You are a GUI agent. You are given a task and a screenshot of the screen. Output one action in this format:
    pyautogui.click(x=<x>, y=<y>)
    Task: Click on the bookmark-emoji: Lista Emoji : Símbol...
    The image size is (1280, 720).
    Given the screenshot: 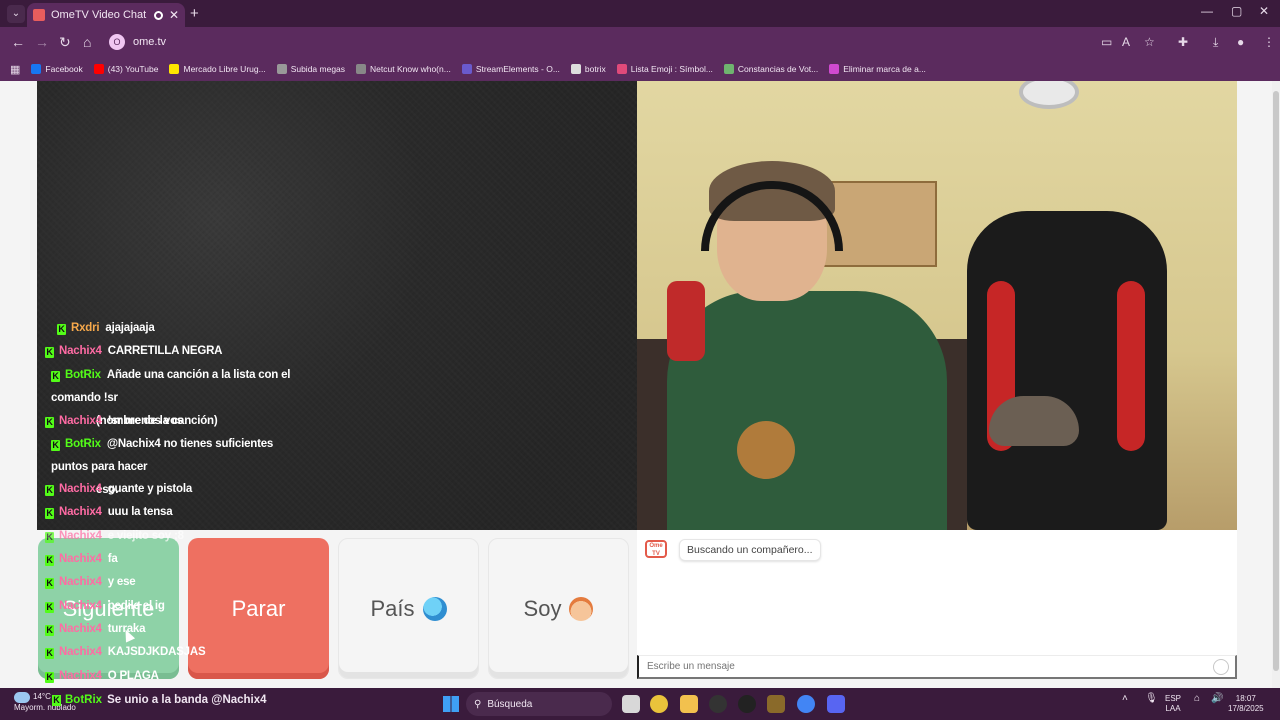 What is the action you would take?
    pyautogui.click(x=664, y=69)
    